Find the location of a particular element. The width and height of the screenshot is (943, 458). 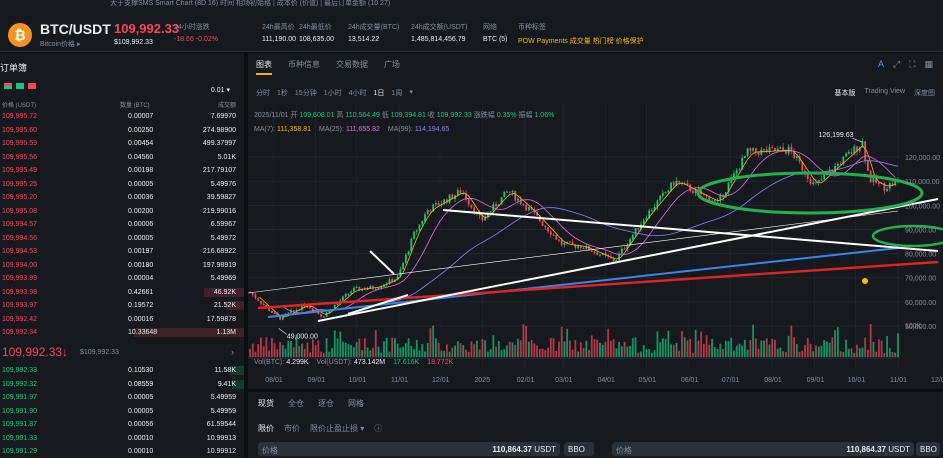

timeframe-option: 1小时 is located at coordinates (333, 93).